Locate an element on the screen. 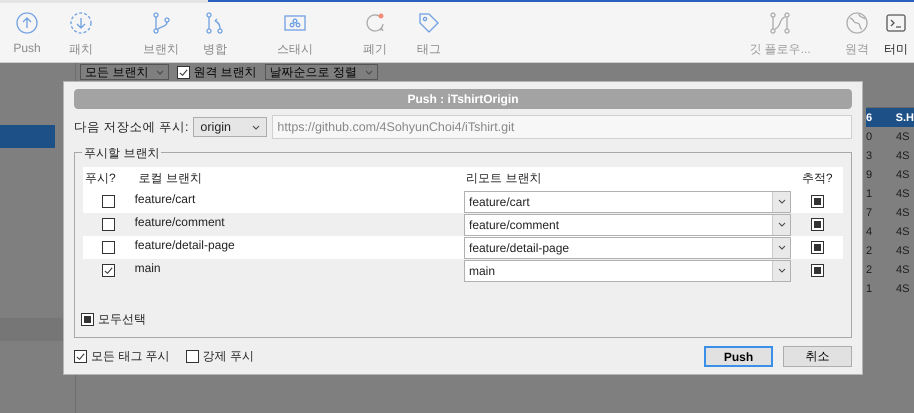 This screenshot has height=413, width=914. commit-row: 0 4S is located at coordinates (890, 136).